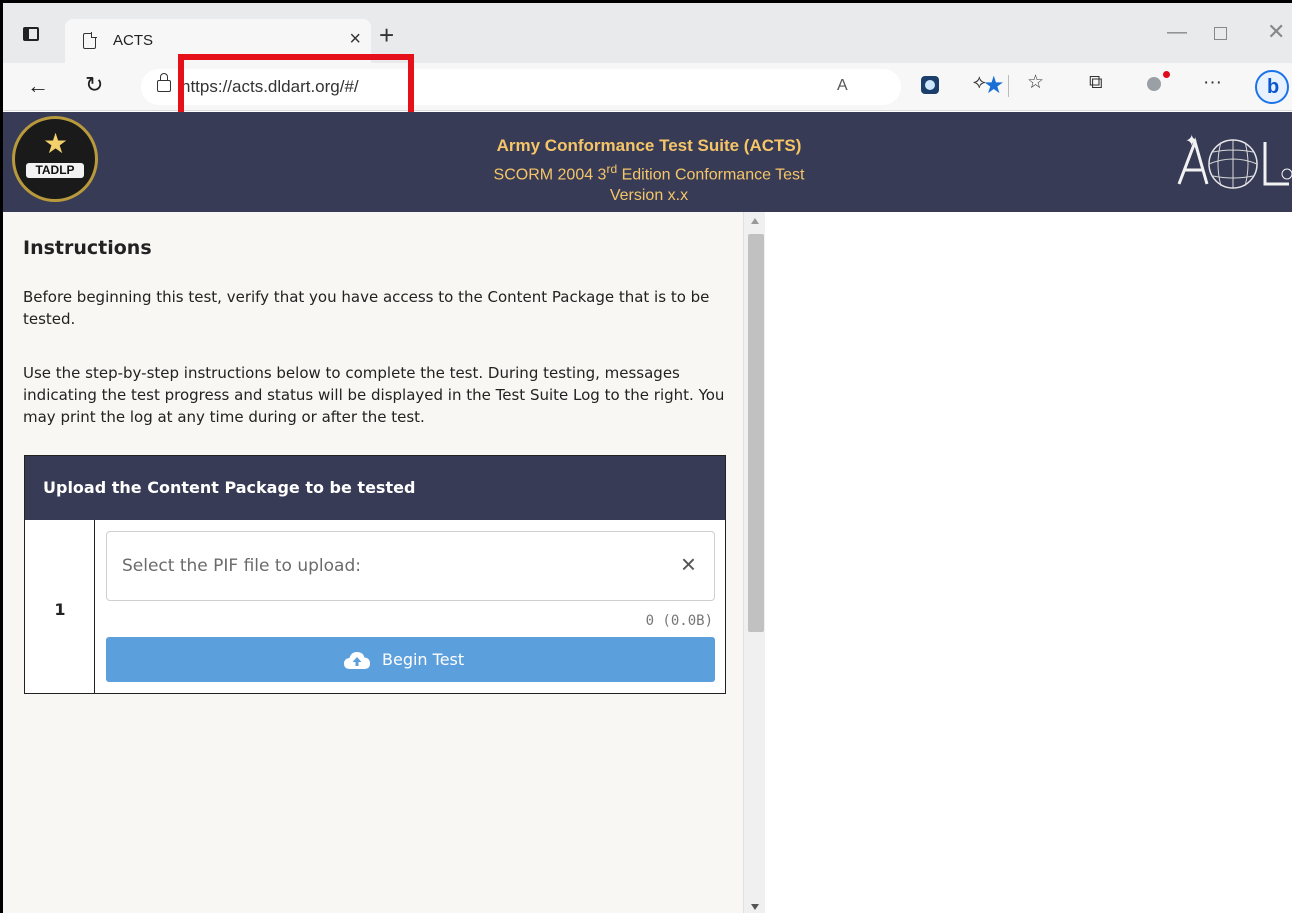 The height and width of the screenshot is (913, 1292). Describe the element at coordinates (386, 35) in the screenshot. I see `new-tab-button: +` at that location.